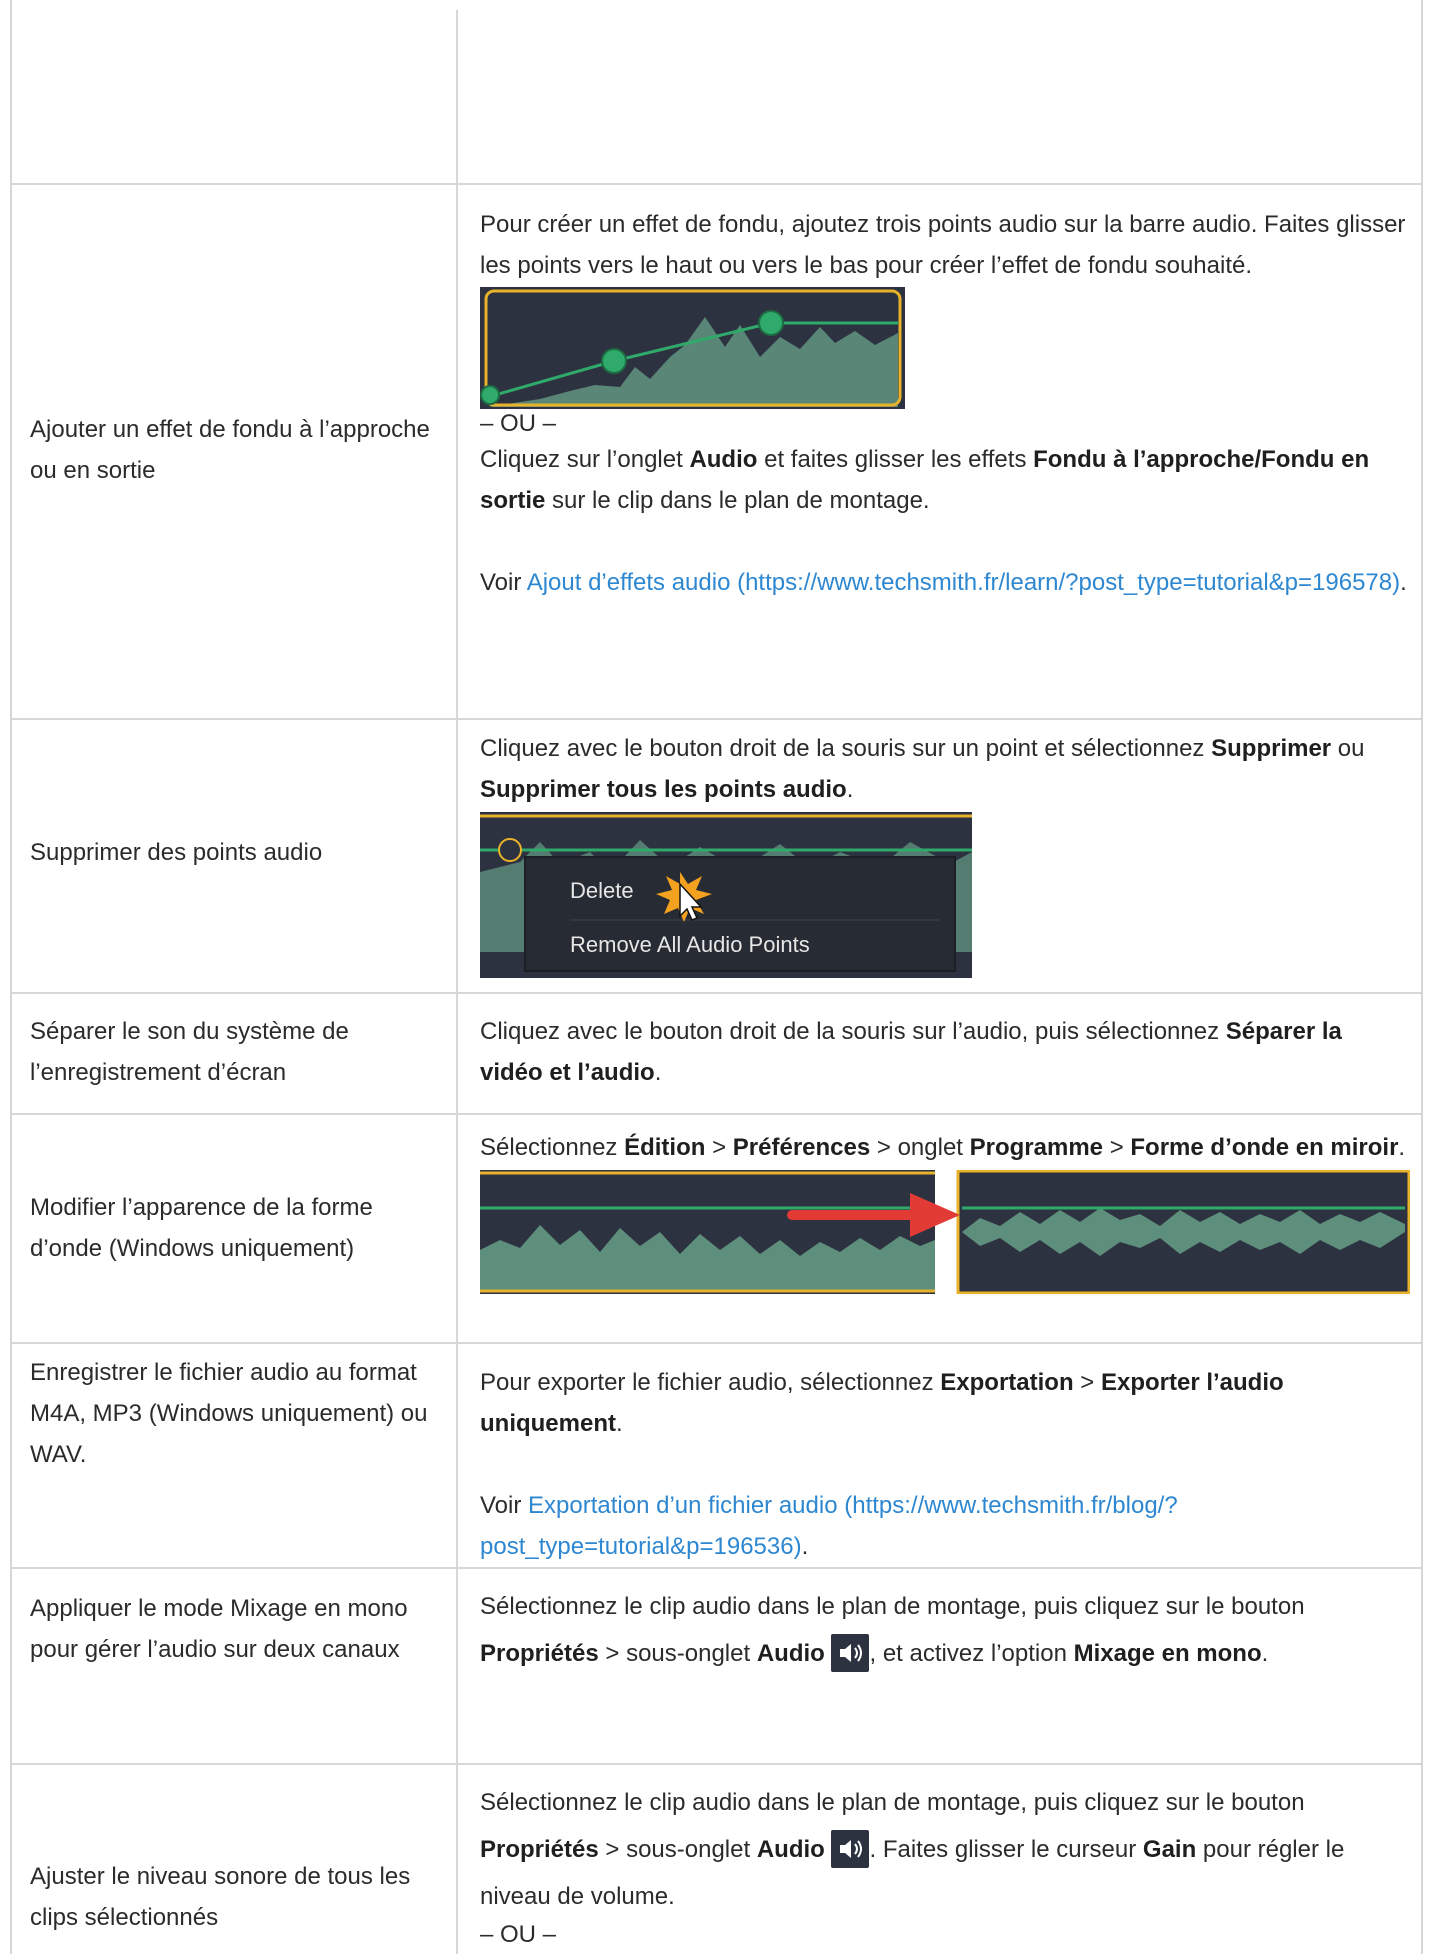 The height and width of the screenshot is (1954, 1435). What do you see at coordinates (602, 890) in the screenshot?
I see `menu-item-delete: Delete` at bounding box center [602, 890].